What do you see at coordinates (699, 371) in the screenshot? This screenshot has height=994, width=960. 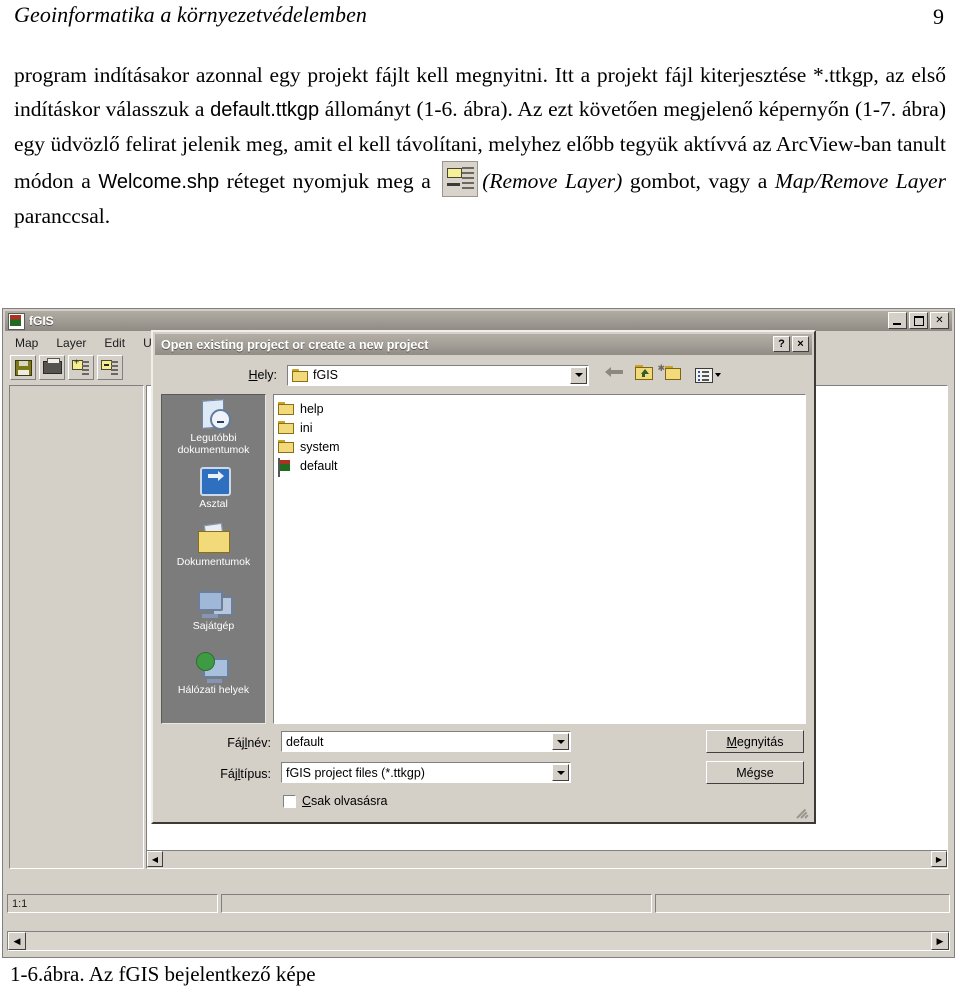 I see `views-dot` at bounding box center [699, 371].